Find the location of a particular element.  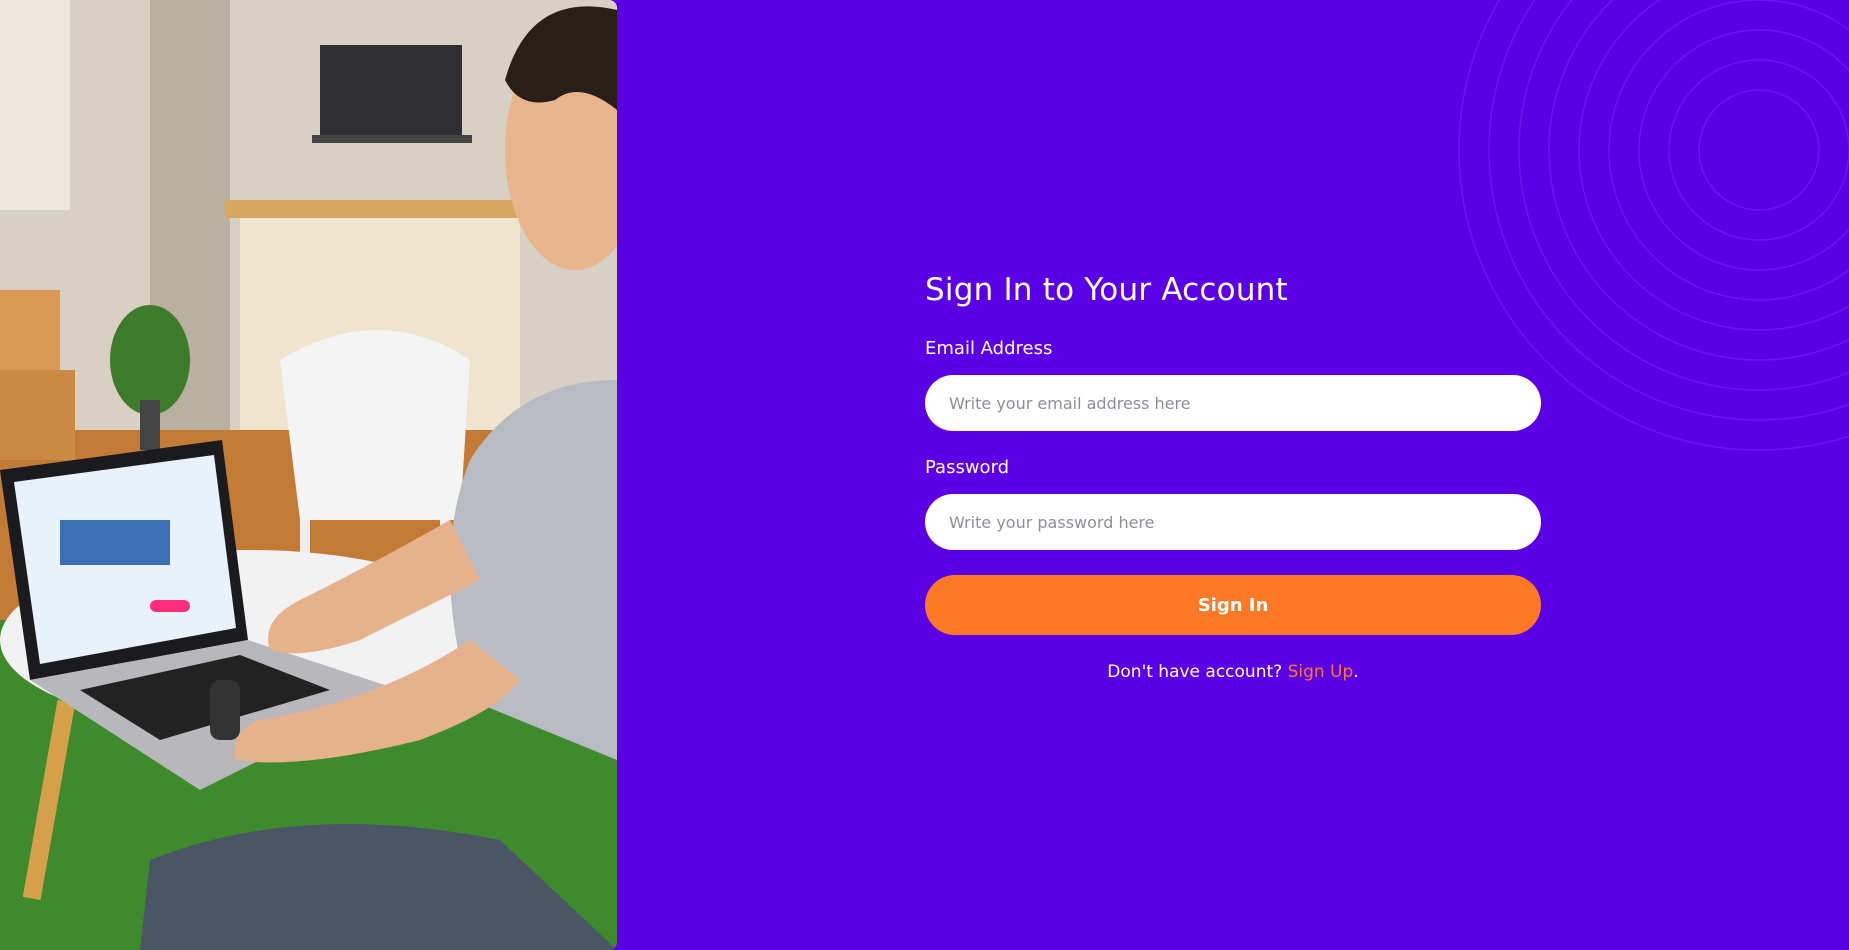

sign-up-link: Sign Up is located at coordinates (1321, 672).